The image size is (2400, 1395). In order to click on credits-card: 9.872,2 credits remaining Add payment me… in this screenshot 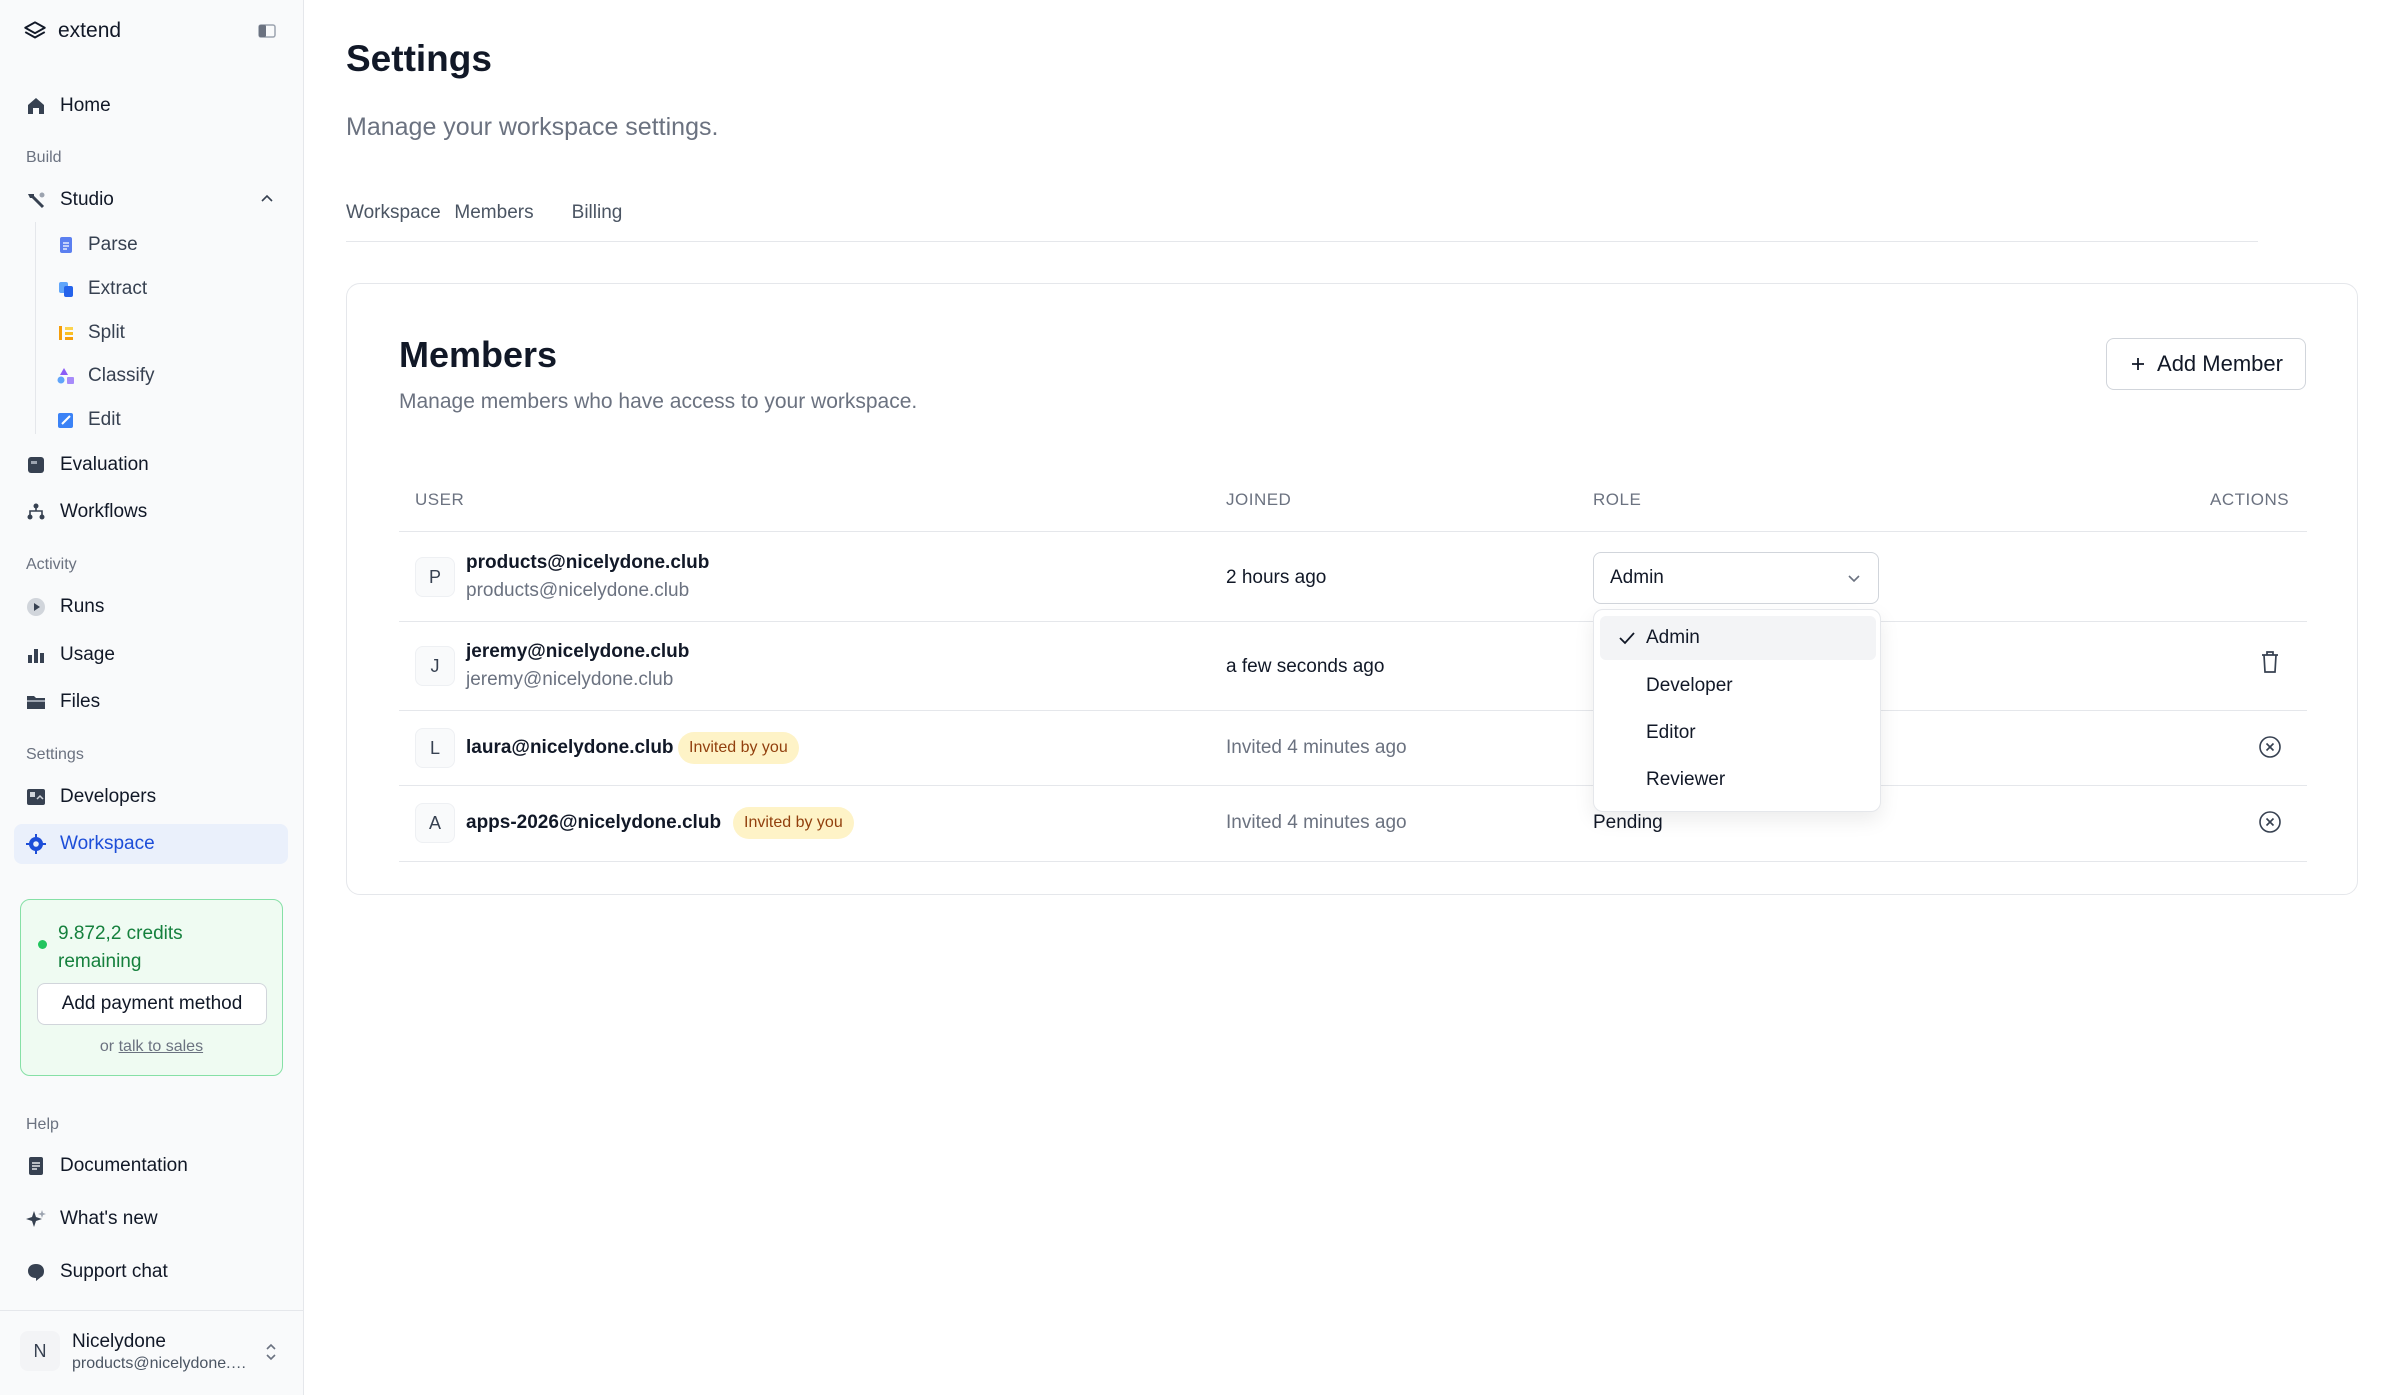, I will do `click(151, 987)`.